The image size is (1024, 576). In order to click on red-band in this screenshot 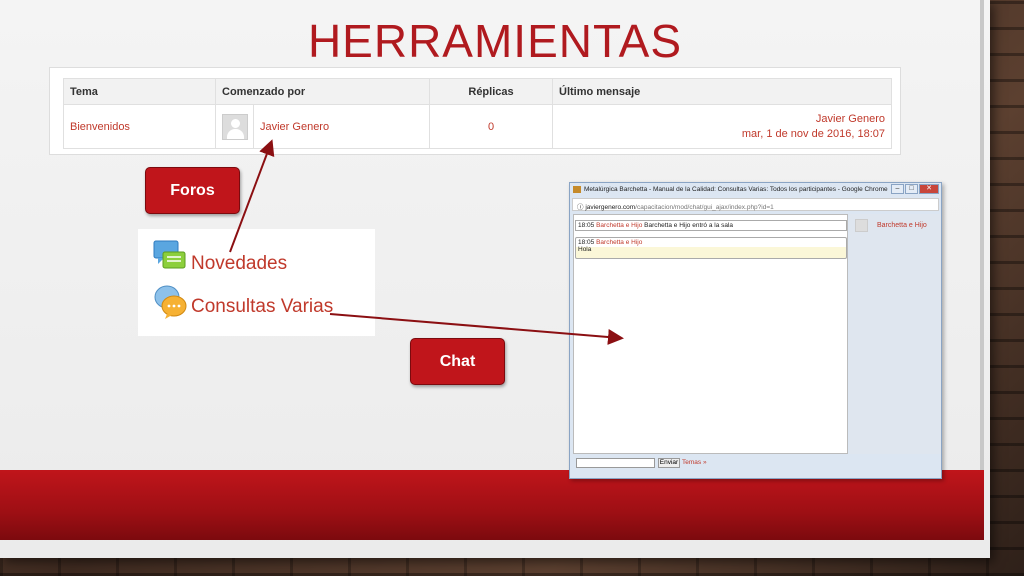, I will do `click(492, 505)`.